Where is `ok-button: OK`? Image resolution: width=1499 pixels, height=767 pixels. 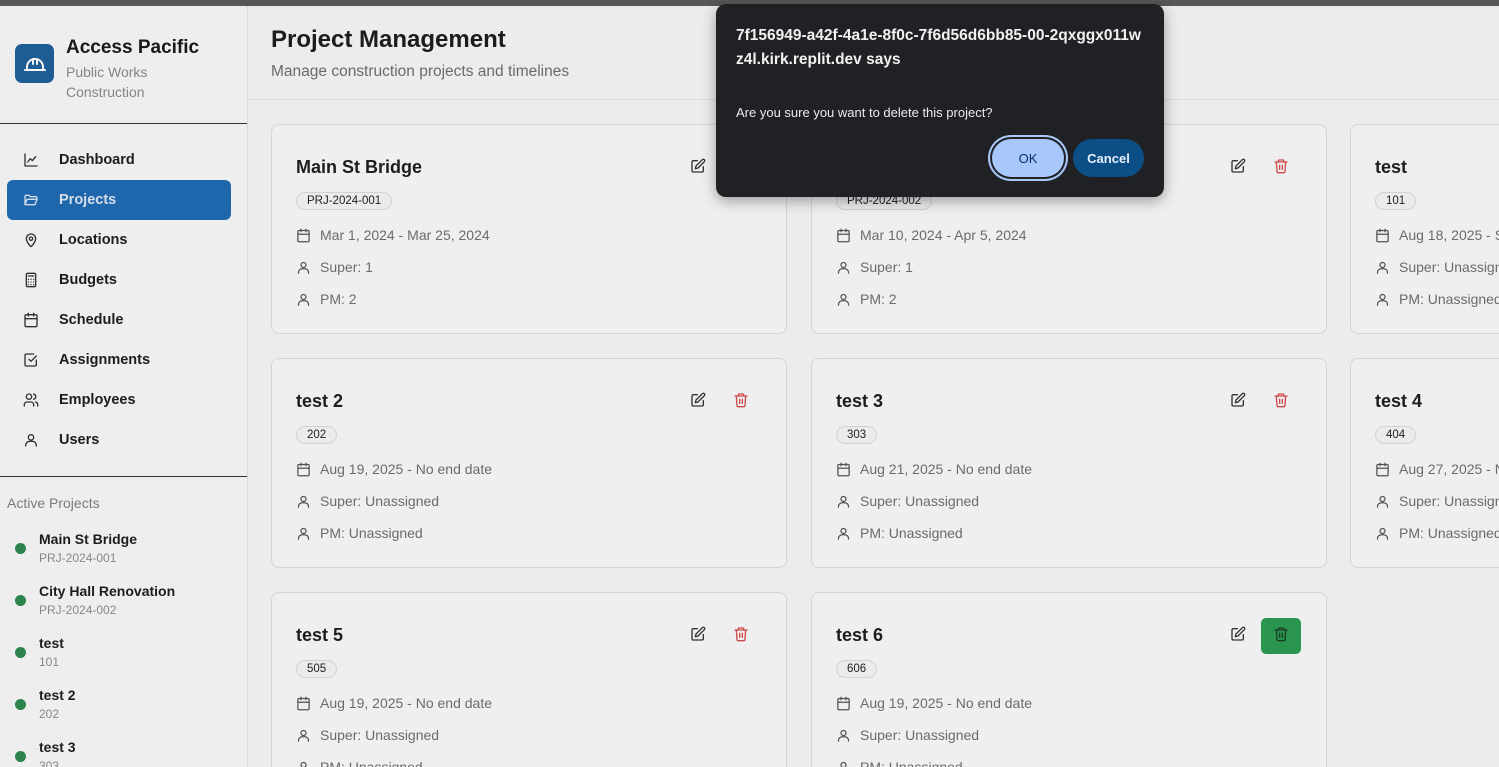 ok-button: OK is located at coordinates (1028, 158).